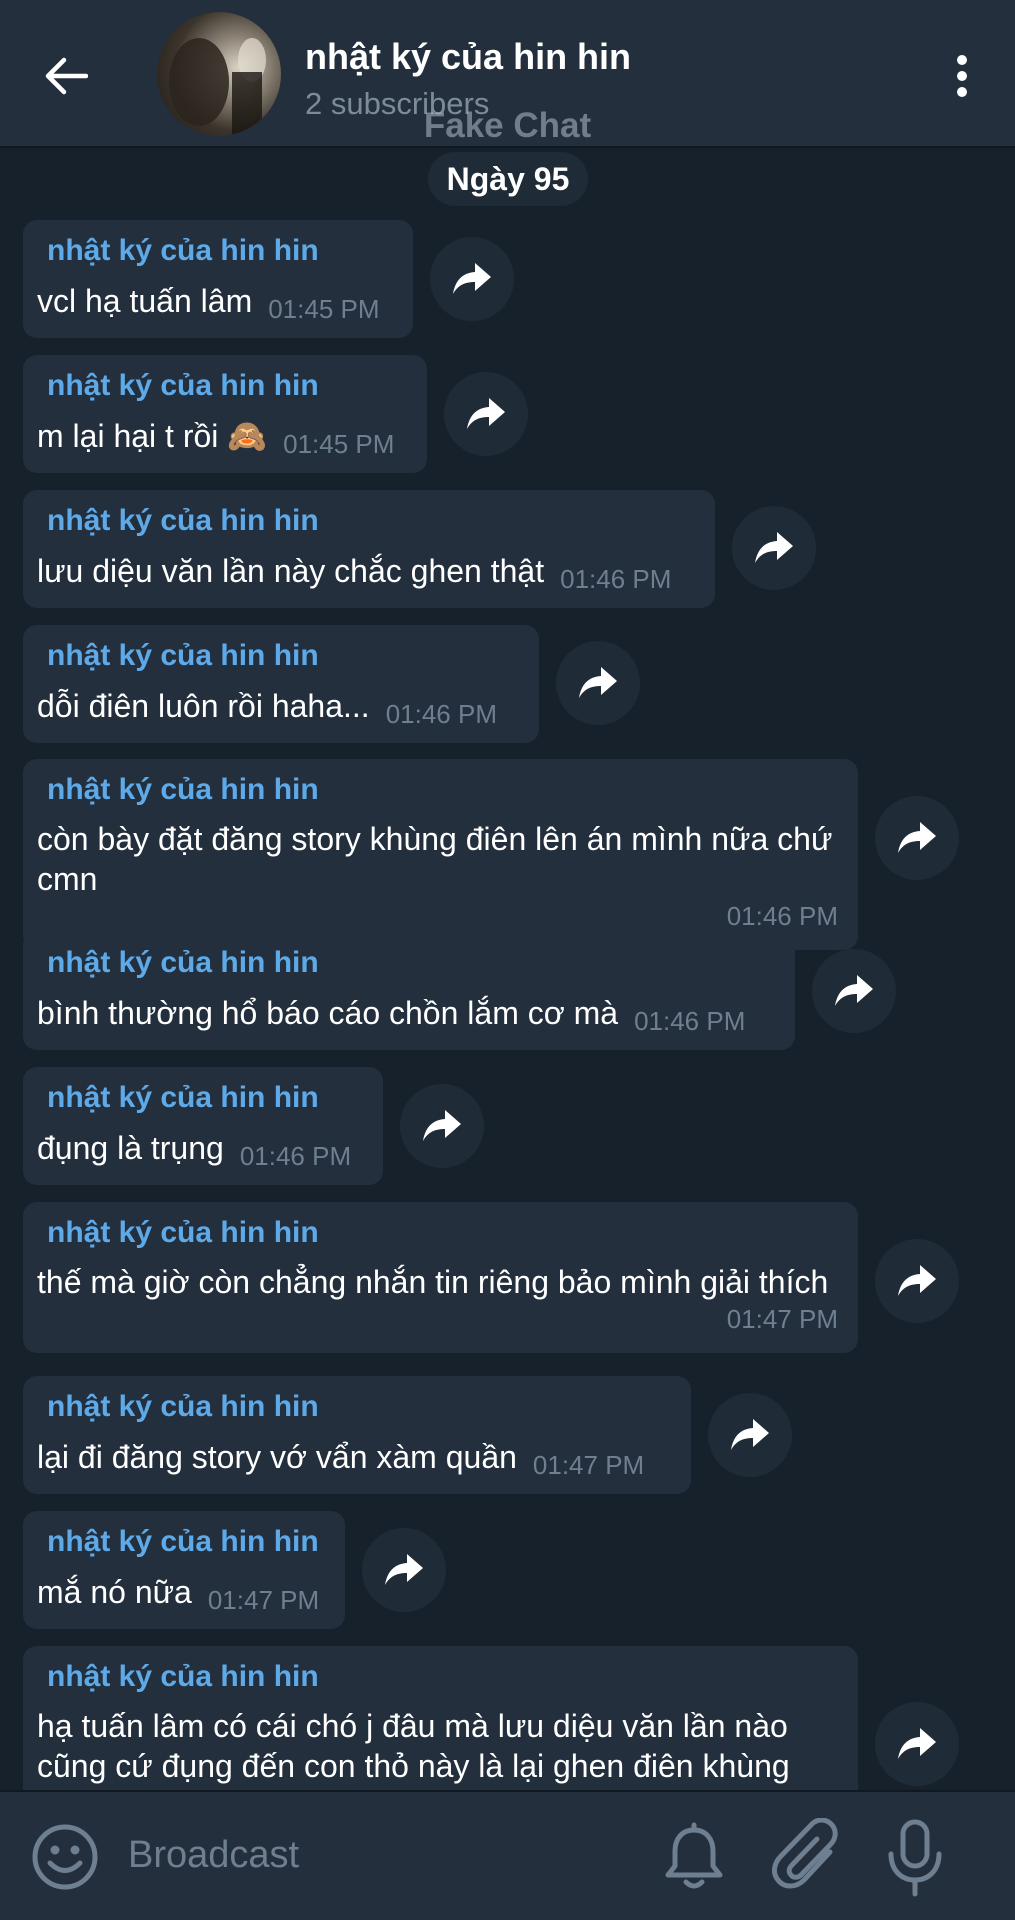  I want to click on more-vertical-icon, so click(962, 76).